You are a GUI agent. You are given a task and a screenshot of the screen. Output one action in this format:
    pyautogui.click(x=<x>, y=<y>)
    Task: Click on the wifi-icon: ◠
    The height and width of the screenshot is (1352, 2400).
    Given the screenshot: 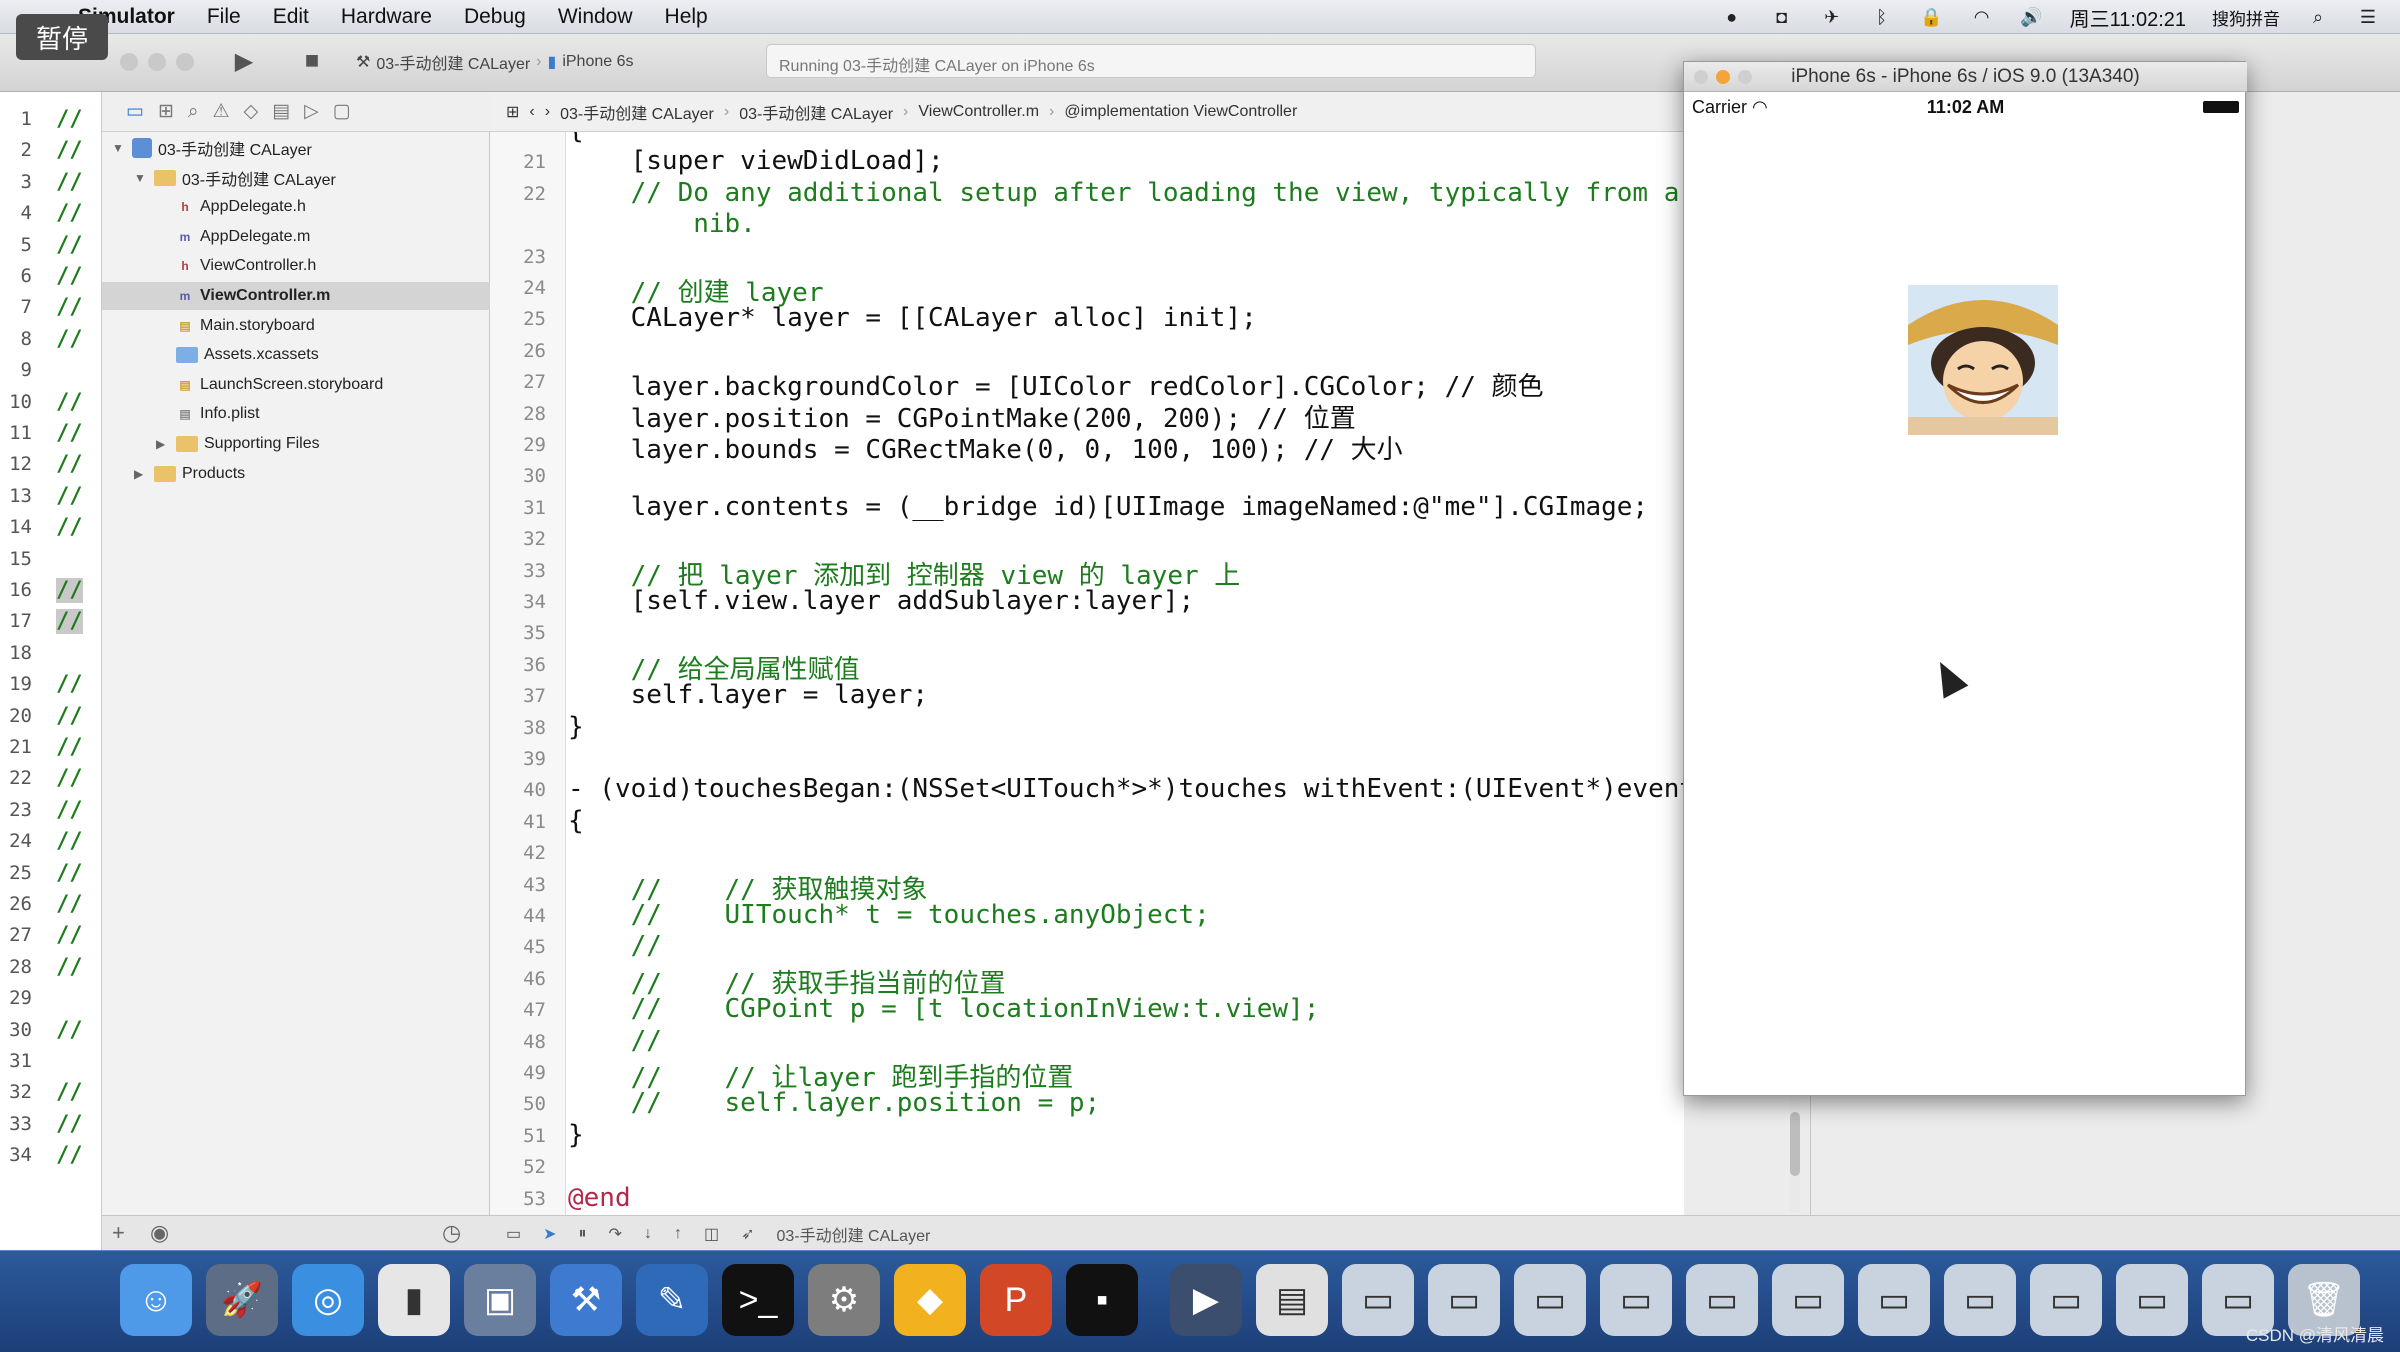 What is the action you would take?
    pyautogui.click(x=1982, y=17)
    